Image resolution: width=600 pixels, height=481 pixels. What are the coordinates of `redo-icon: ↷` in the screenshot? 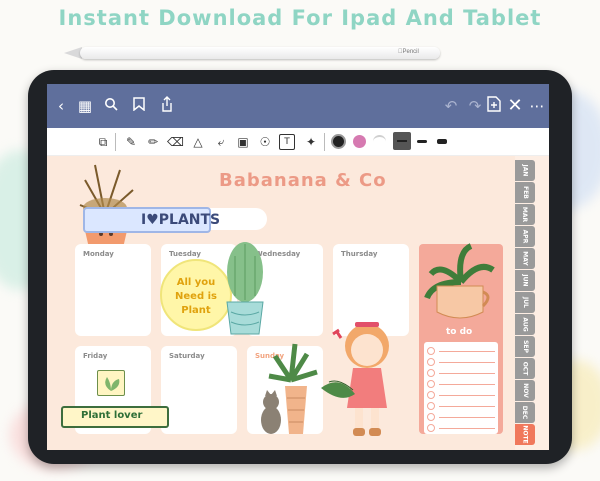 It's located at (475, 106).